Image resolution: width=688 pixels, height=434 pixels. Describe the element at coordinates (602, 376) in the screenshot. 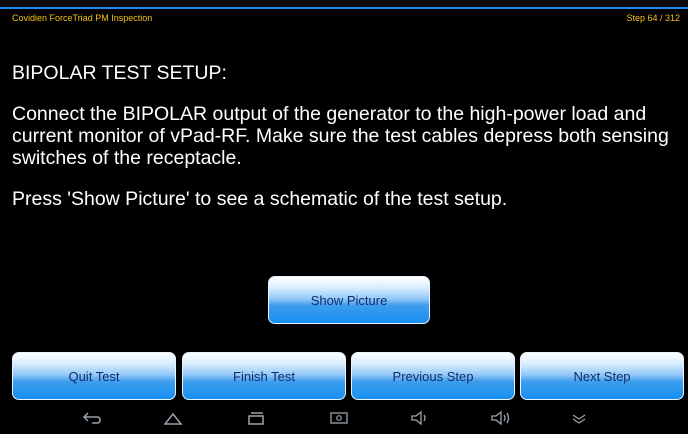

I see `next-step-button: Next Step` at that location.